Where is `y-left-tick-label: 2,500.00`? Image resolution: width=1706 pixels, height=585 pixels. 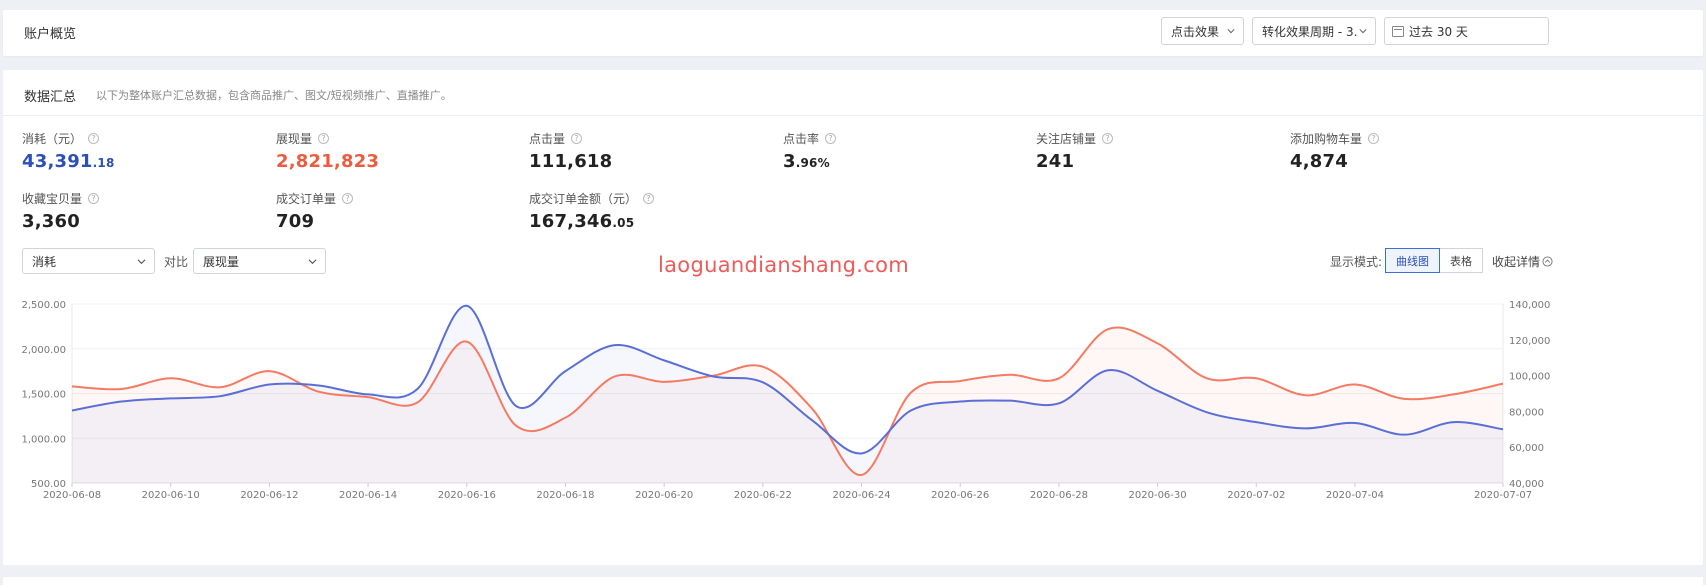 y-left-tick-label: 2,500.00 is located at coordinates (43, 305).